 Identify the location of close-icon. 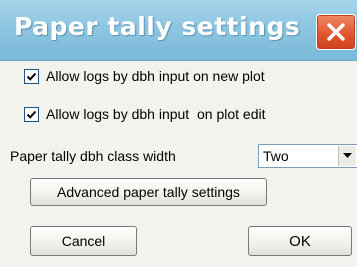
(336, 32).